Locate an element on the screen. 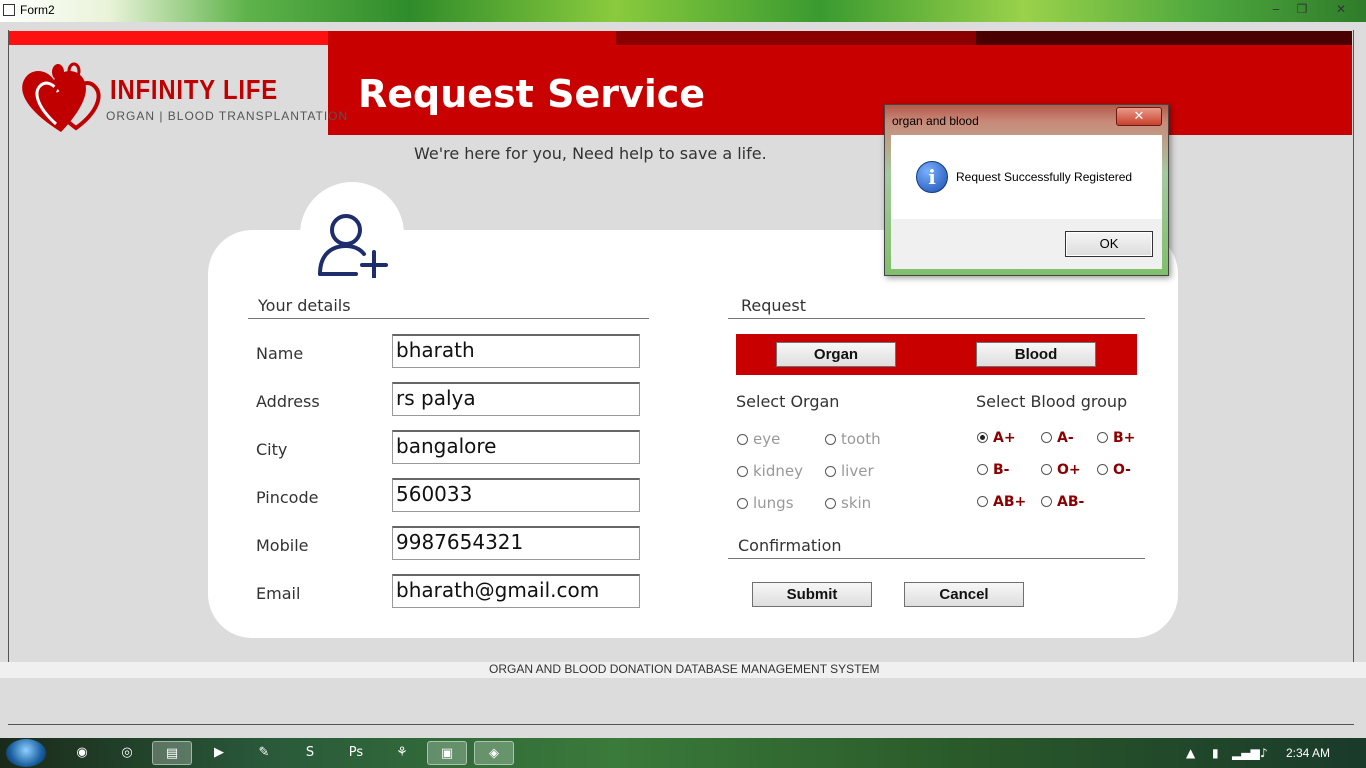 The width and height of the screenshot is (1366, 768). blood-radio-ab-pos: AB+ is located at coordinates (1001, 502).